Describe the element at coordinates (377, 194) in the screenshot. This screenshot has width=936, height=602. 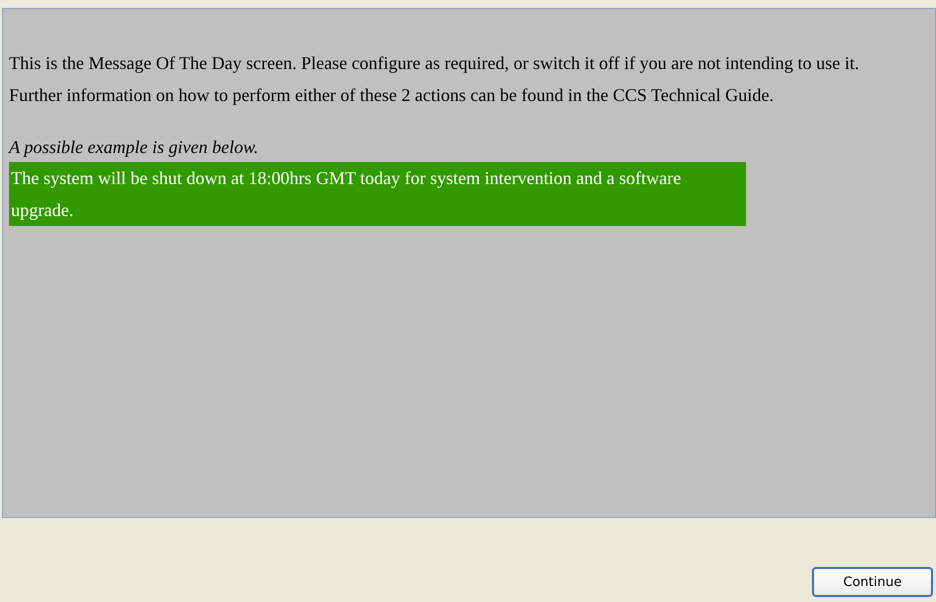
I see `example-message: The system will be shut down at 18:00hrs GMT today for system intervention and a software upgrade.` at that location.